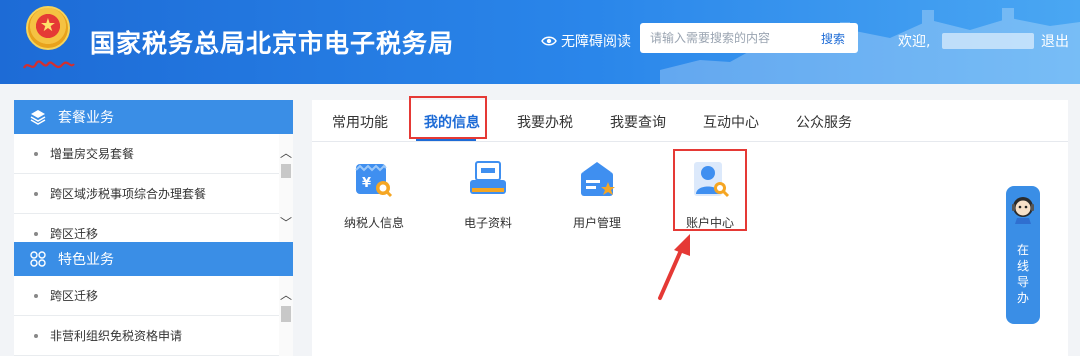  Describe the element at coordinates (153, 259) in the screenshot. I see `sidebar-group-featured: 特色业务` at that location.